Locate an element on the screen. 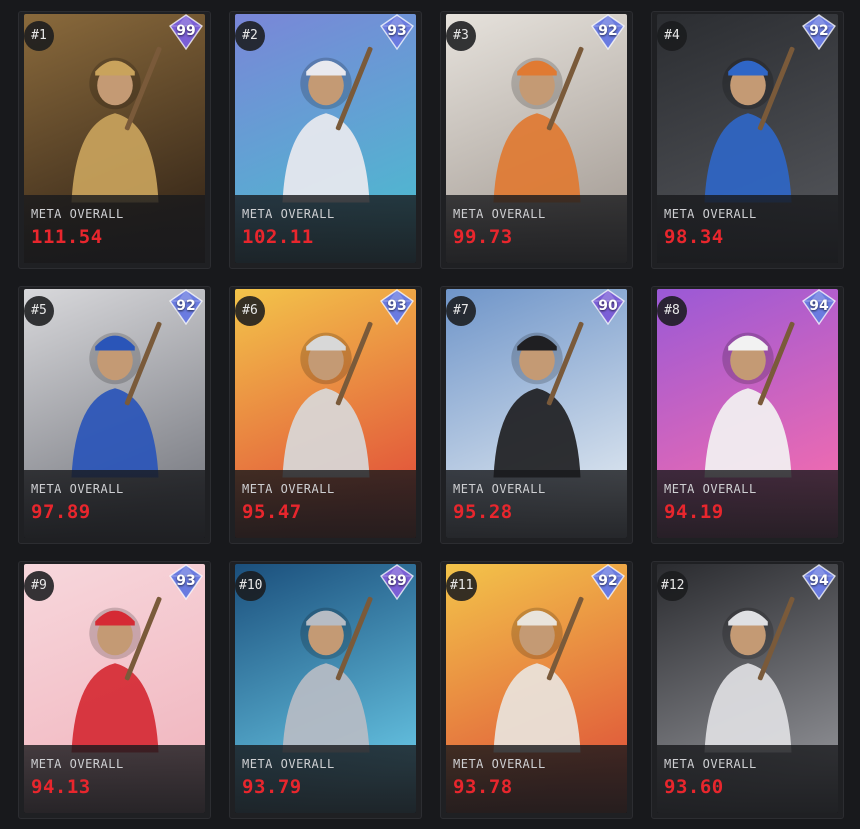 Image resolution: width=860 pixels, height=829 pixels. stats-panel: META OVERALL 97.89 is located at coordinates (114, 504).